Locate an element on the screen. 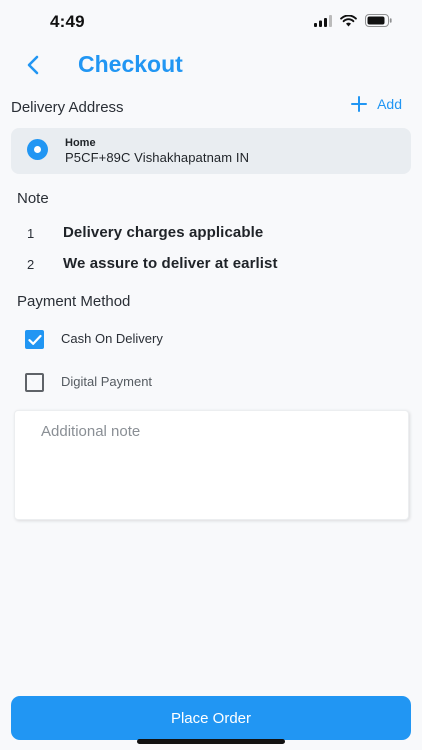 This screenshot has height=750, width=422. note-text: Delivery charges applicable is located at coordinates (163, 232).